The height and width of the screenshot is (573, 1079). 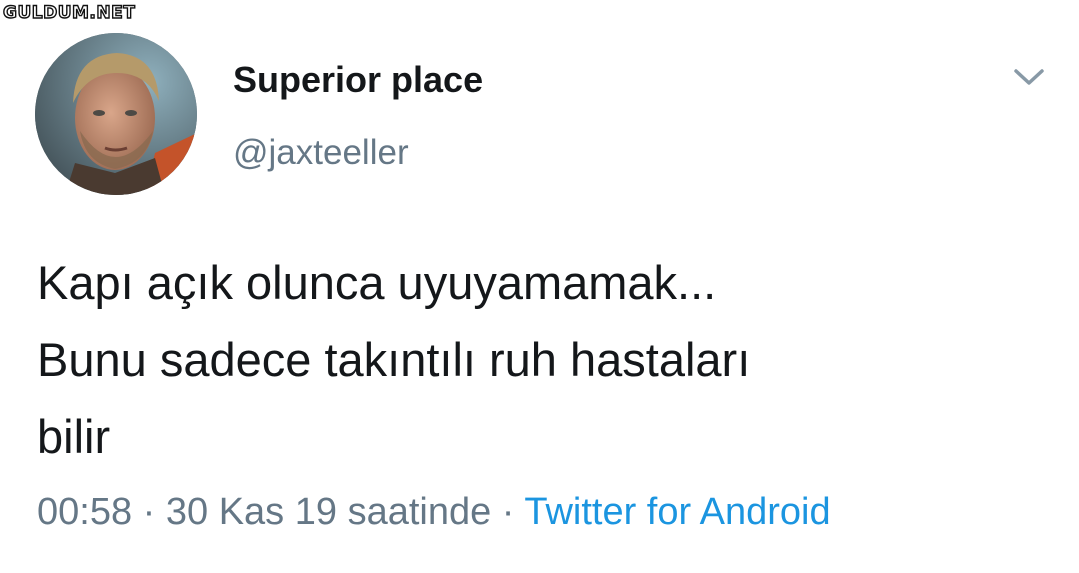 What do you see at coordinates (74, 436) in the screenshot?
I see `tweet-text-line: bilir` at bounding box center [74, 436].